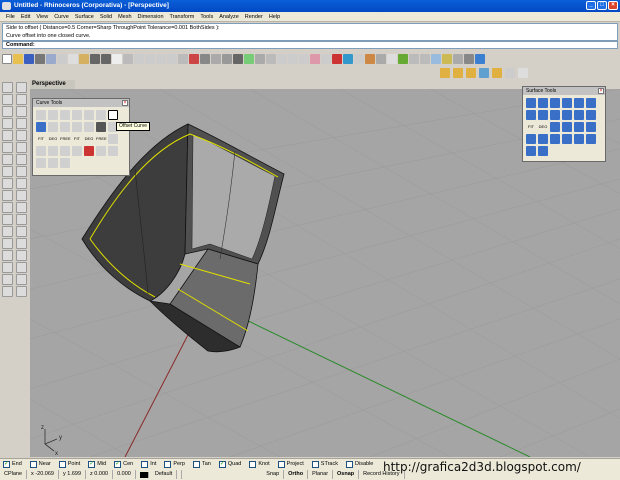 Image resolution: width=620 pixels, height=480 pixels. I want to click on minimize-button: _, so click(591, 5).